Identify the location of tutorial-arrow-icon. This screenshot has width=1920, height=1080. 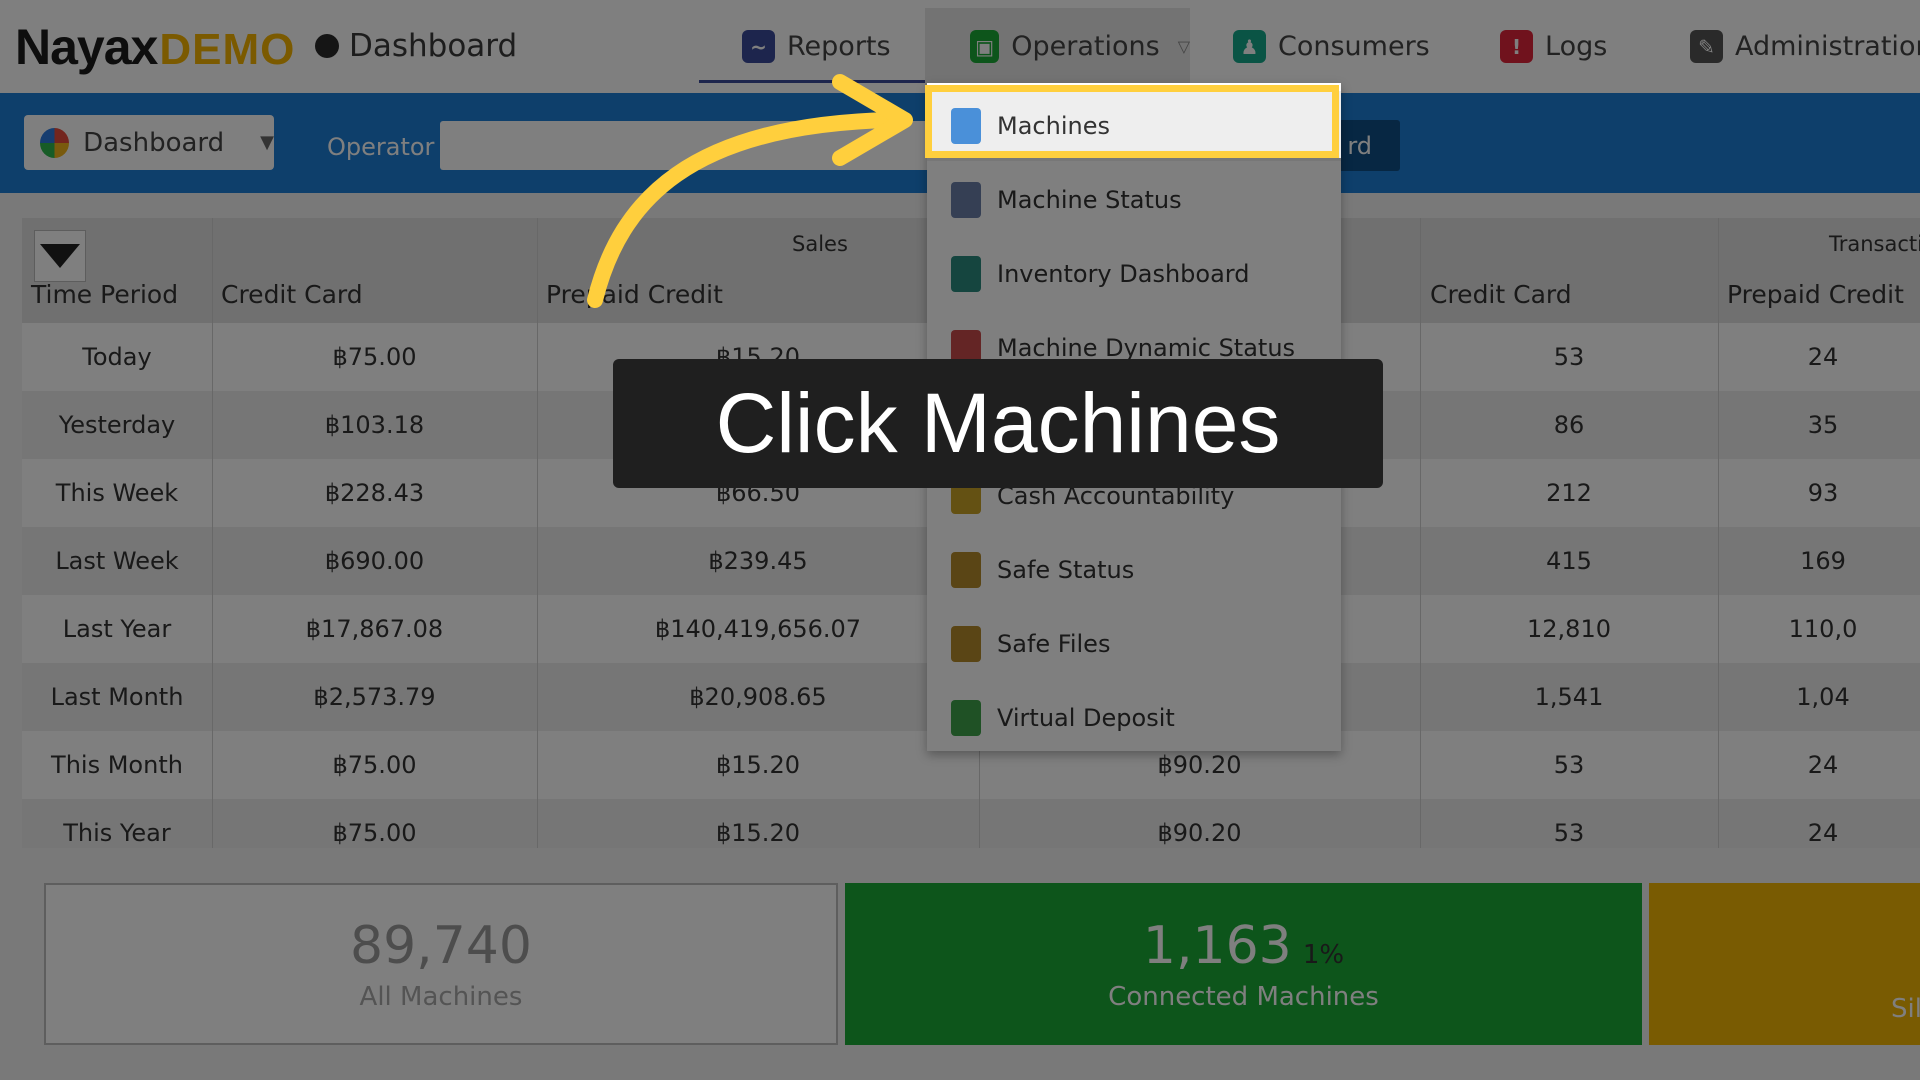
(750, 191).